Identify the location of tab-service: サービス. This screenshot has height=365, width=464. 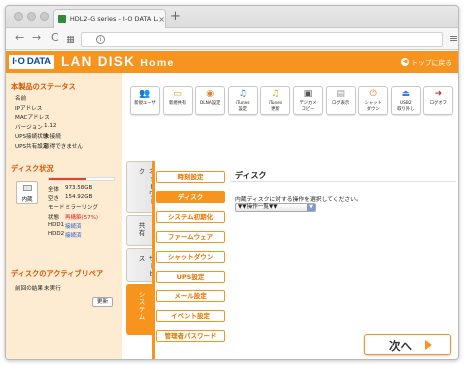
(140, 265).